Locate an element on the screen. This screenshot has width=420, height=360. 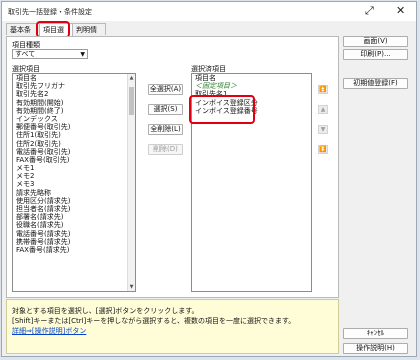
list-item: 住所1(取引先) is located at coordinates (74, 135).